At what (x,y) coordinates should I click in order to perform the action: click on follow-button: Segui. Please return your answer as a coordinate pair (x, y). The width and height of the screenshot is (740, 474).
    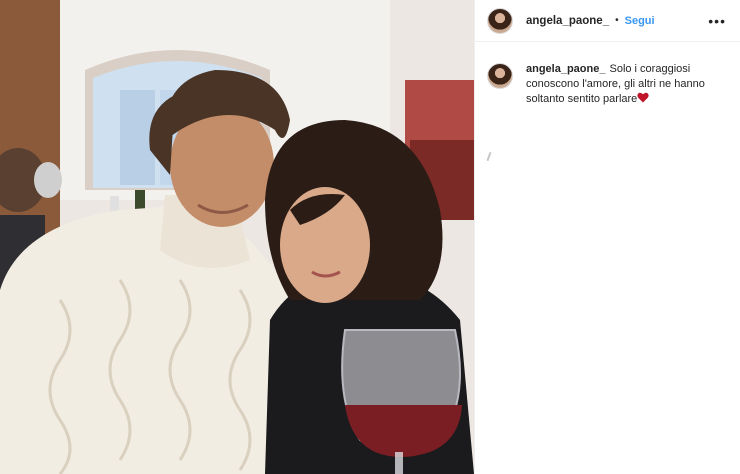
    Looking at the image, I should click on (640, 21).